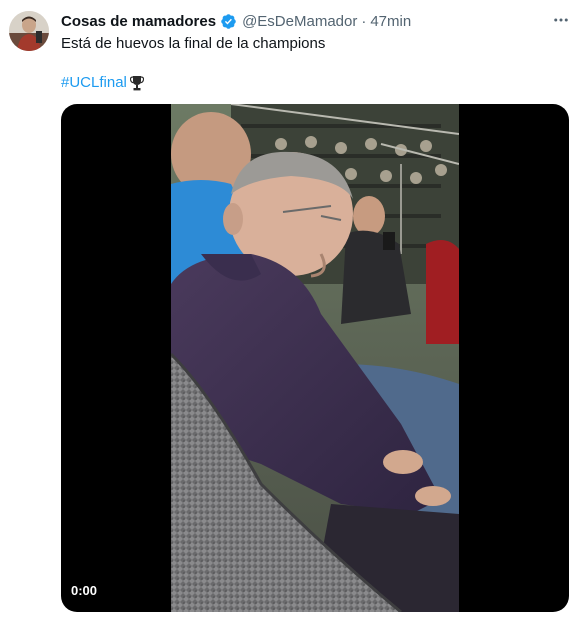  What do you see at coordinates (94, 83) in the screenshot?
I see `hashtag-link: #UCLfinal` at bounding box center [94, 83].